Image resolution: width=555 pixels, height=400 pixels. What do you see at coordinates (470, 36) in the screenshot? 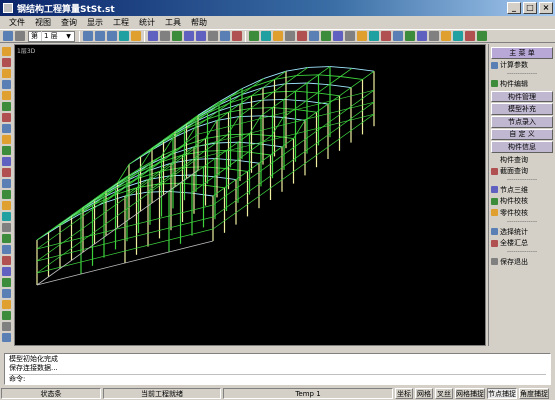
I see `help-icon` at bounding box center [470, 36].